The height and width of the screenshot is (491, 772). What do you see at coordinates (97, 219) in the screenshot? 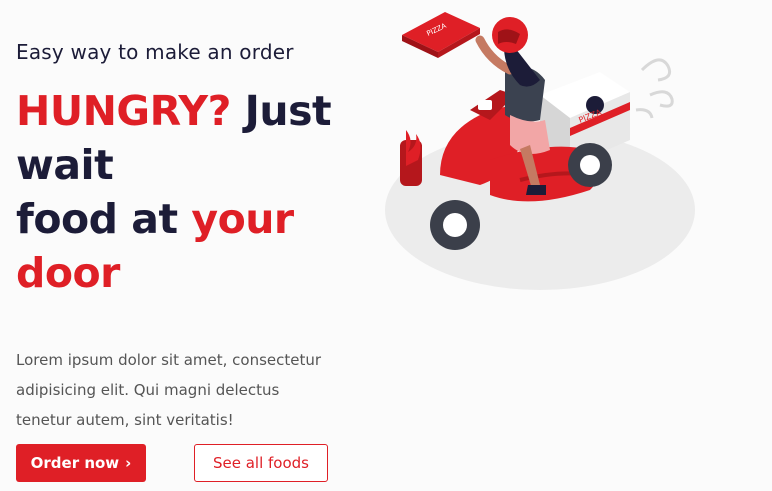
I see `headline-food-at: food at` at bounding box center [97, 219].